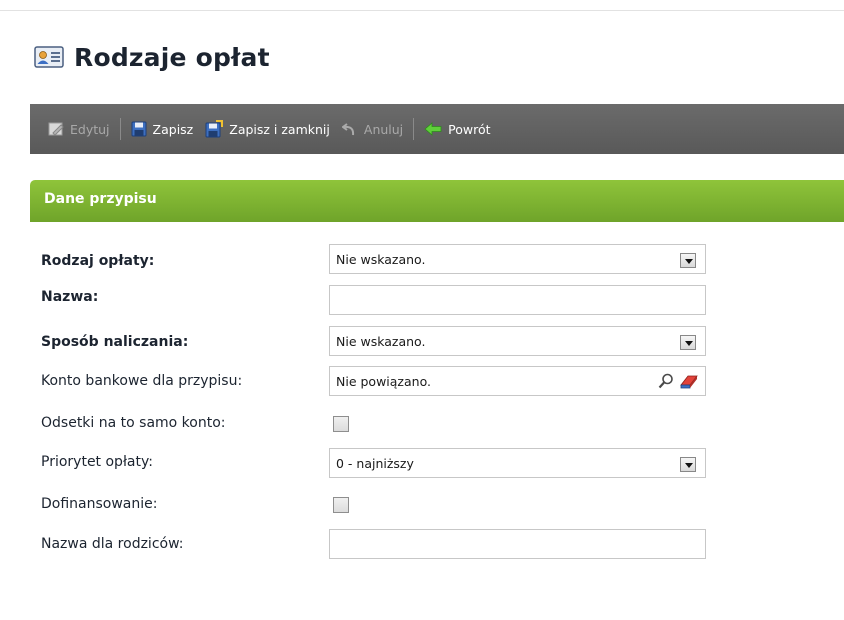  Describe the element at coordinates (433, 129) in the screenshot. I see `back-arrow-icon` at that location.